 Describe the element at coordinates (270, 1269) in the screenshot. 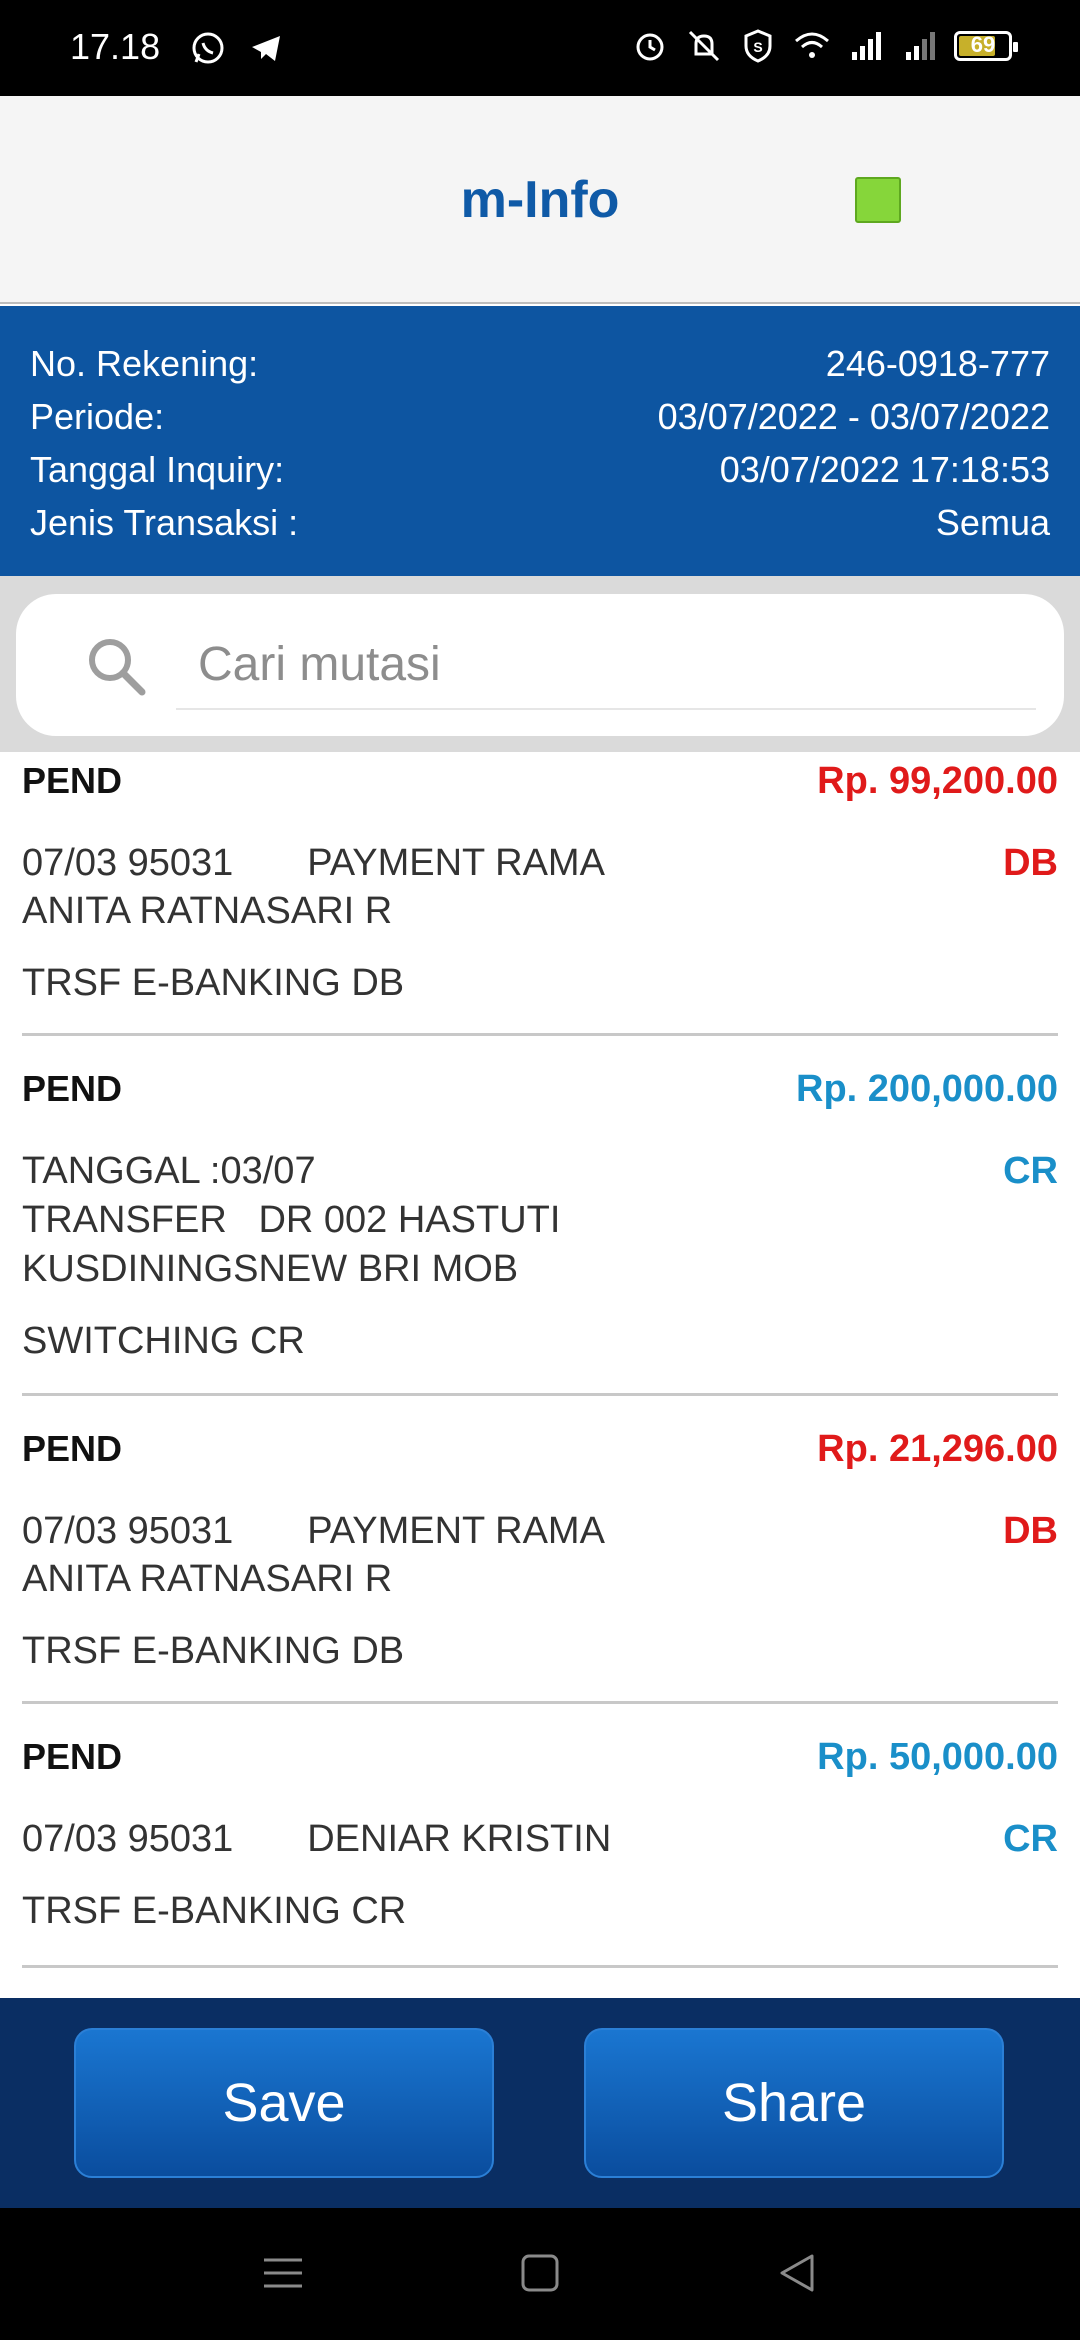

I see `transaction-desc-line: KUSDININGSNEW BRI MOB` at that location.